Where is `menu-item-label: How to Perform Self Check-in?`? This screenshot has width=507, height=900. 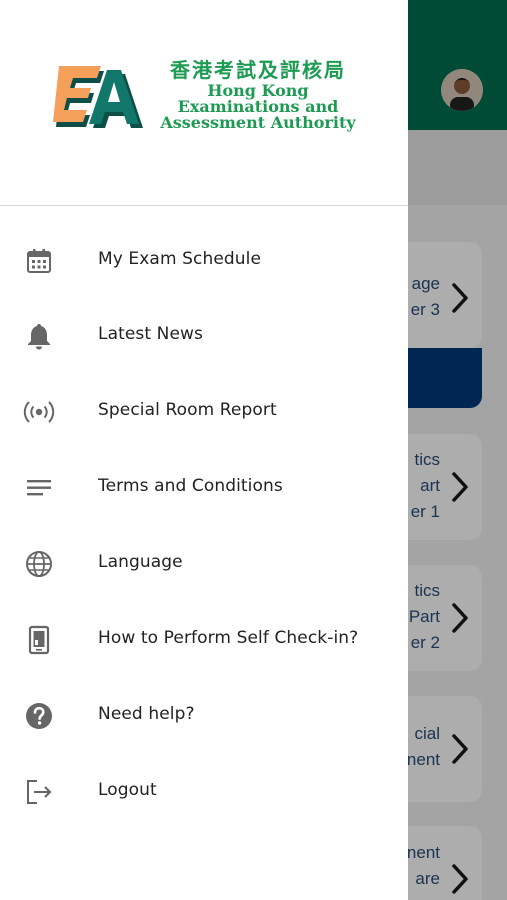 menu-item-label: How to Perform Self Check-in? is located at coordinates (228, 638).